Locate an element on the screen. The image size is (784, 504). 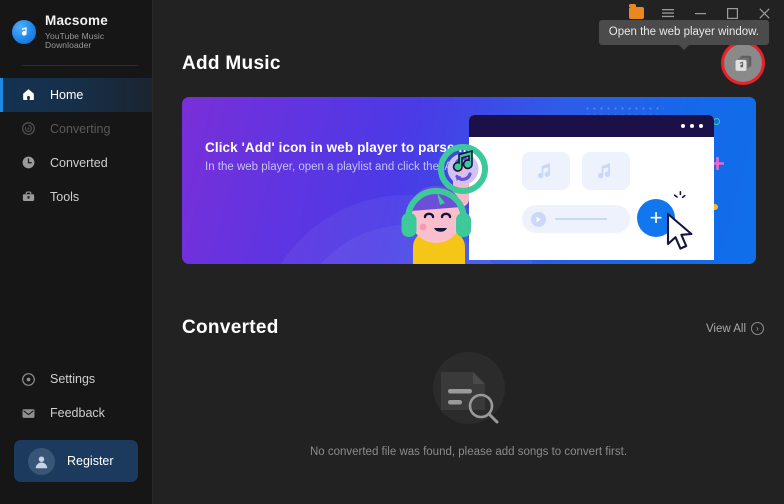
document-search-icon is located at coordinates (468, 388).